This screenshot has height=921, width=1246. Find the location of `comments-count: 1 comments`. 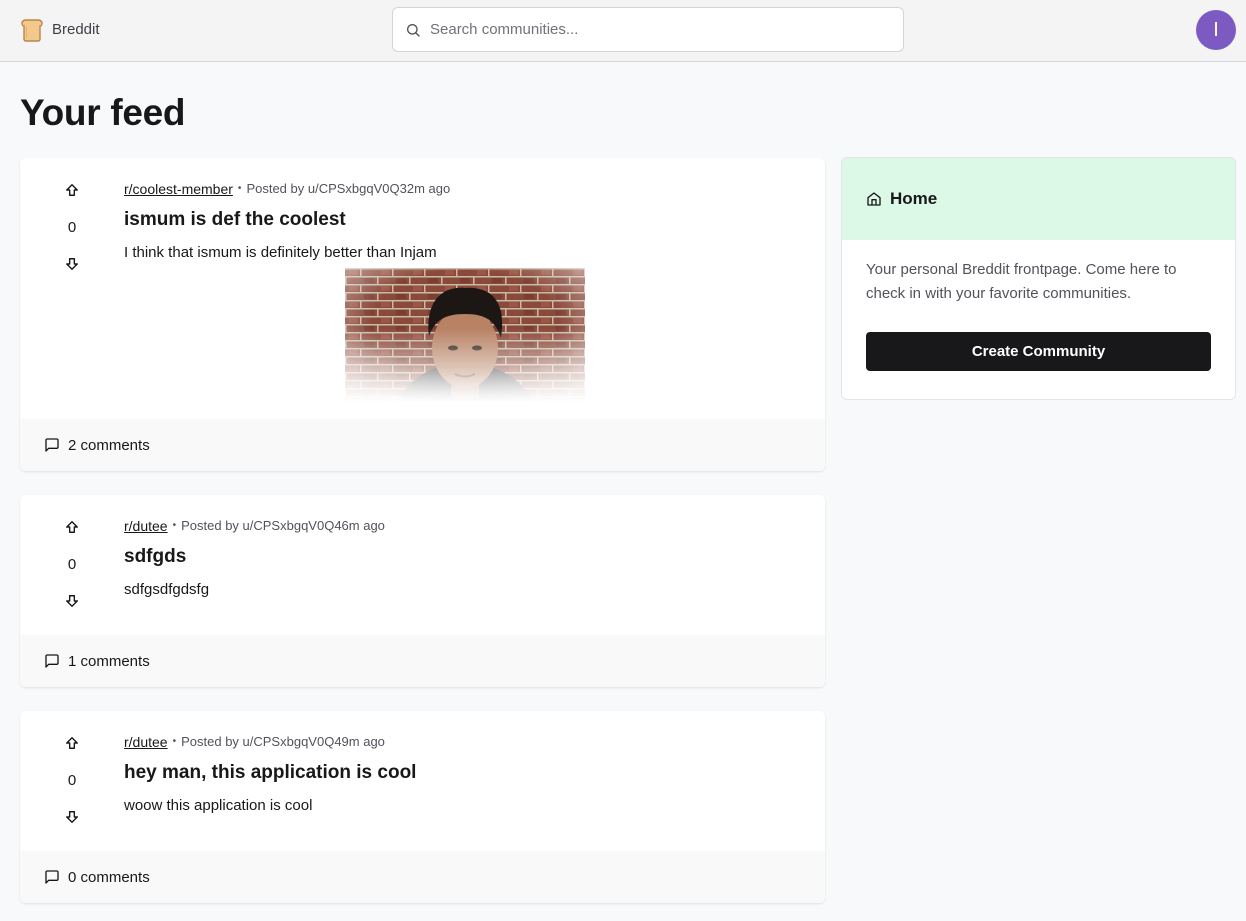

comments-count: 1 comments is located at coordinates (109, 661).